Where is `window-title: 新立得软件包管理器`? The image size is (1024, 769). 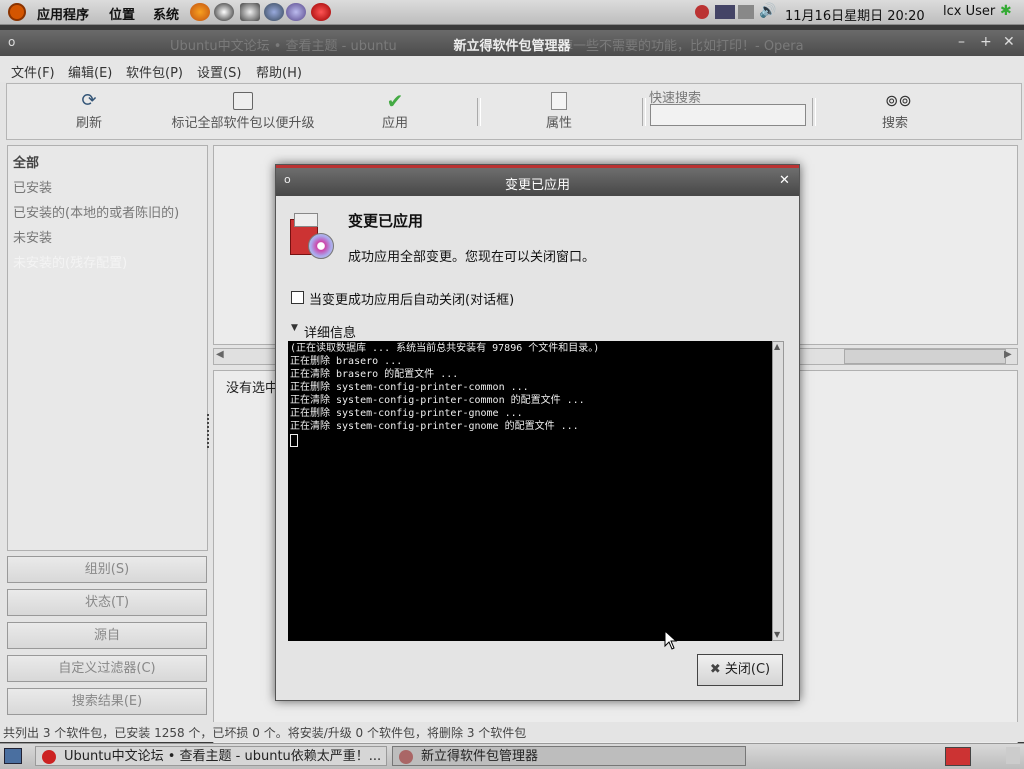 window-title: 新立得软件包管理器 is located at coordinates (512, 46).